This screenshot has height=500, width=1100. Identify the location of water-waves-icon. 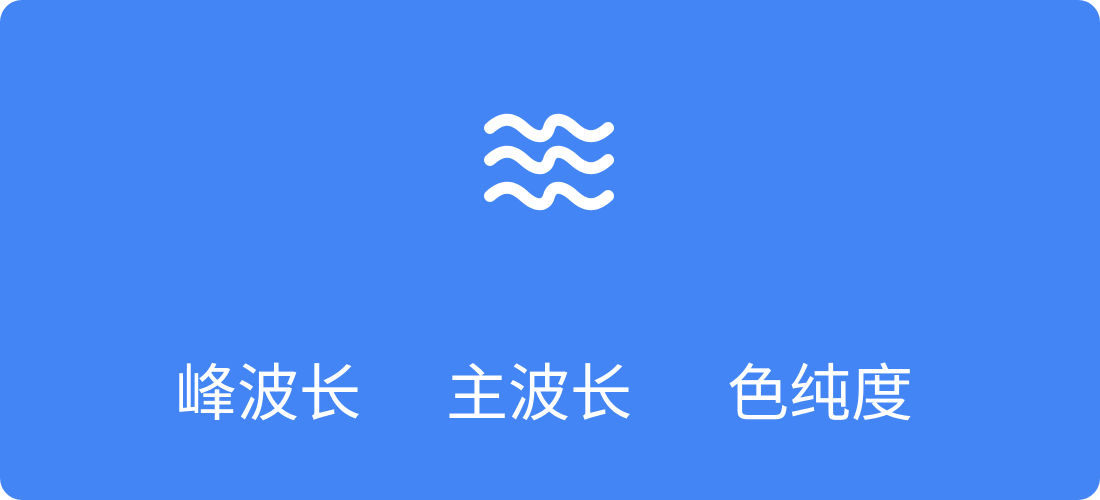
(549, 172).